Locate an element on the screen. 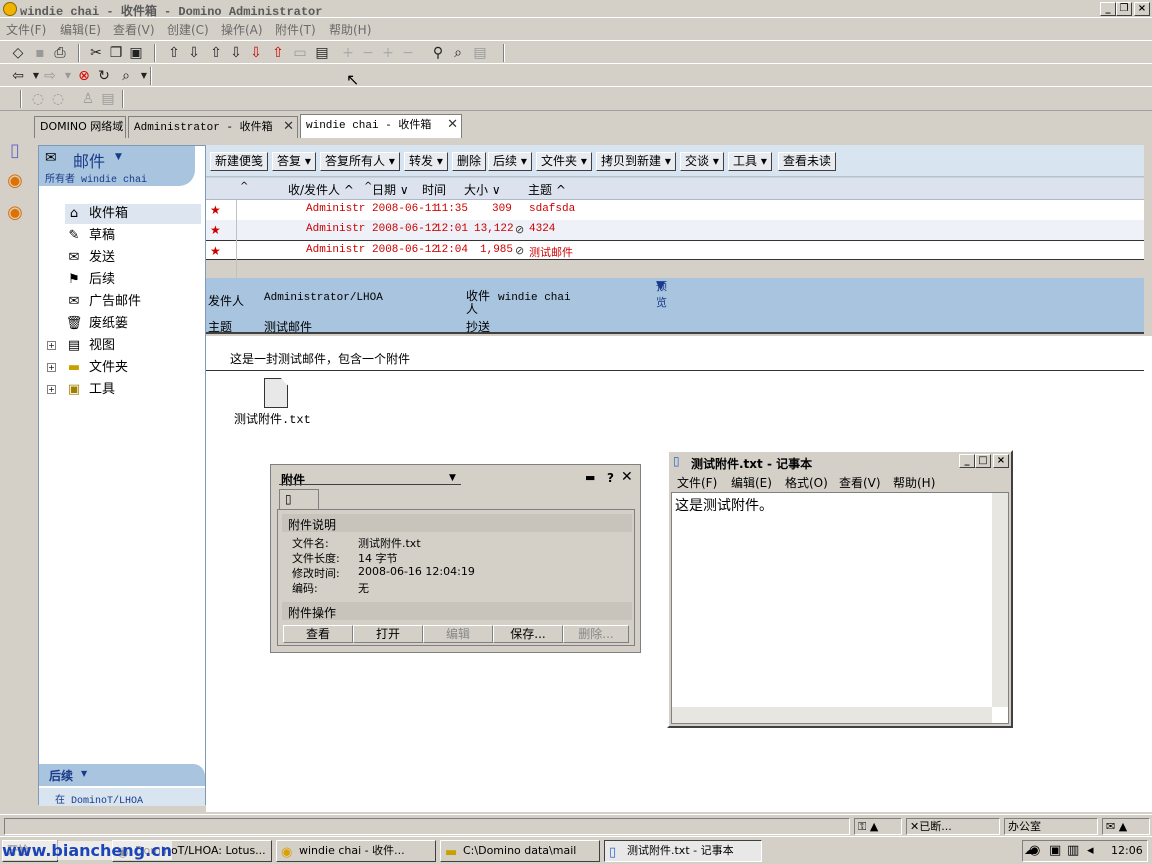  nav-item-tools: ▣ 工具 is located at coordinates (133, 390).